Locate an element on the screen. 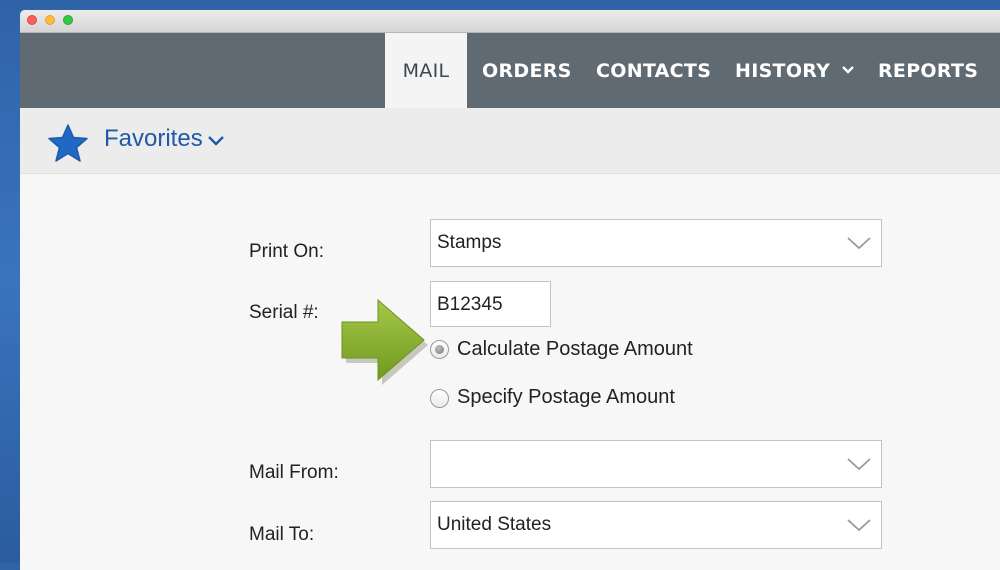 This screenshot has height=570, width=1000. favorites-bar: Favorites is located at coordinates (510, 141).